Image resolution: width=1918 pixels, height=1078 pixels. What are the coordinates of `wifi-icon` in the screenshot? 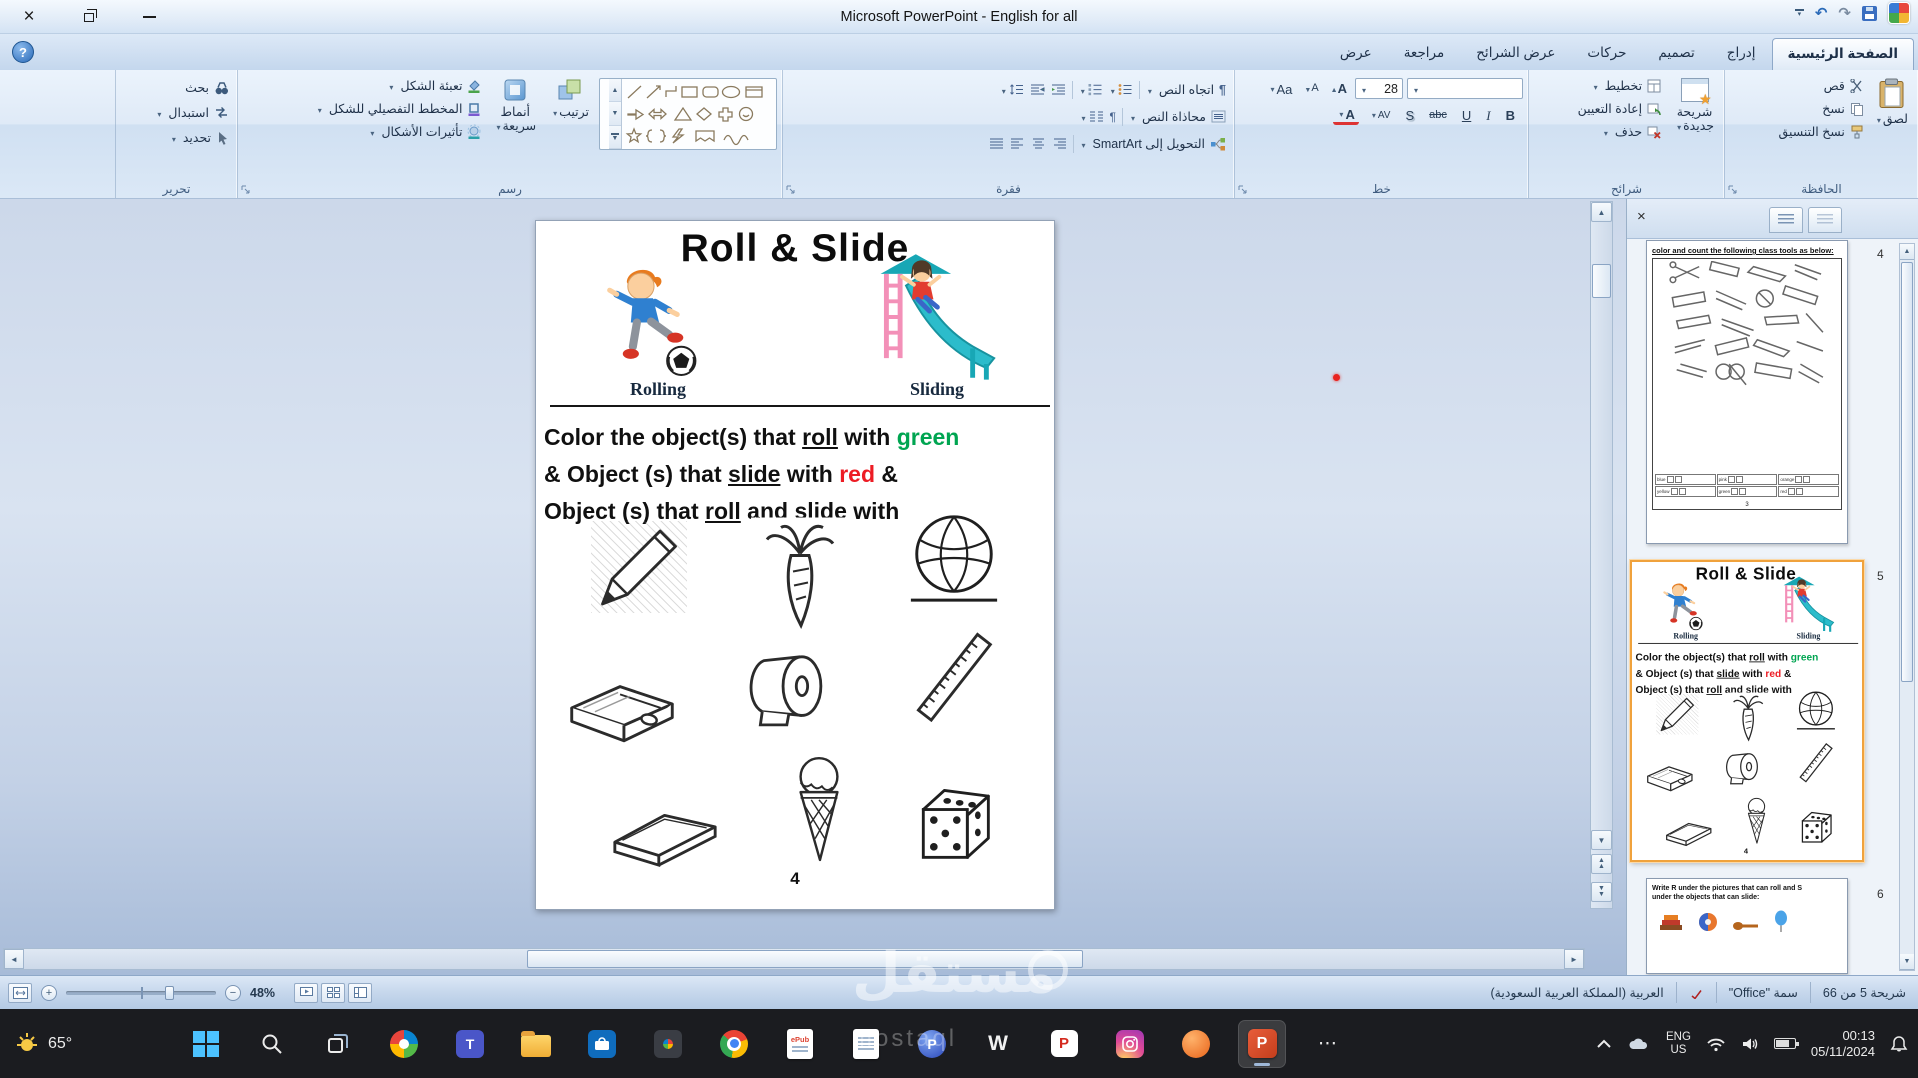 It's located at (1716, 1044).